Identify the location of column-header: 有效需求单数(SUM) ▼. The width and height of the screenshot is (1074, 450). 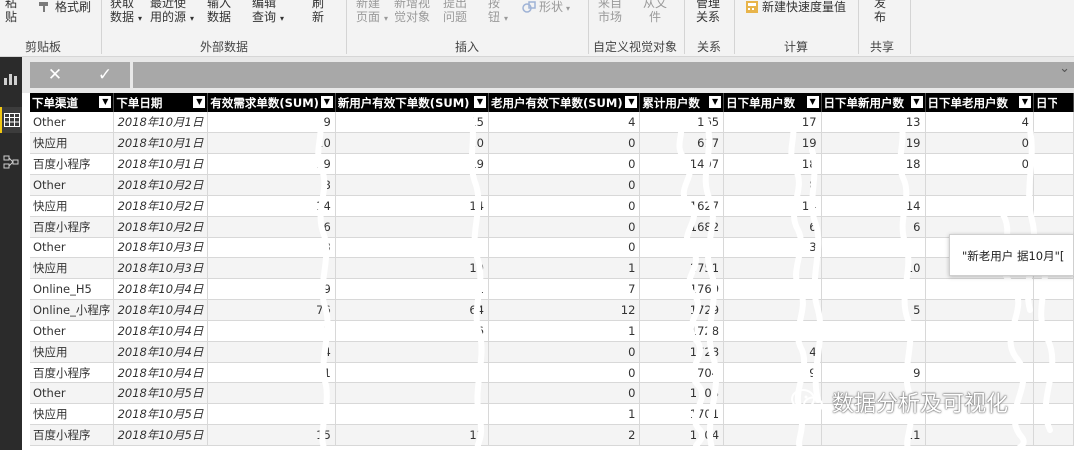
(271, 102).